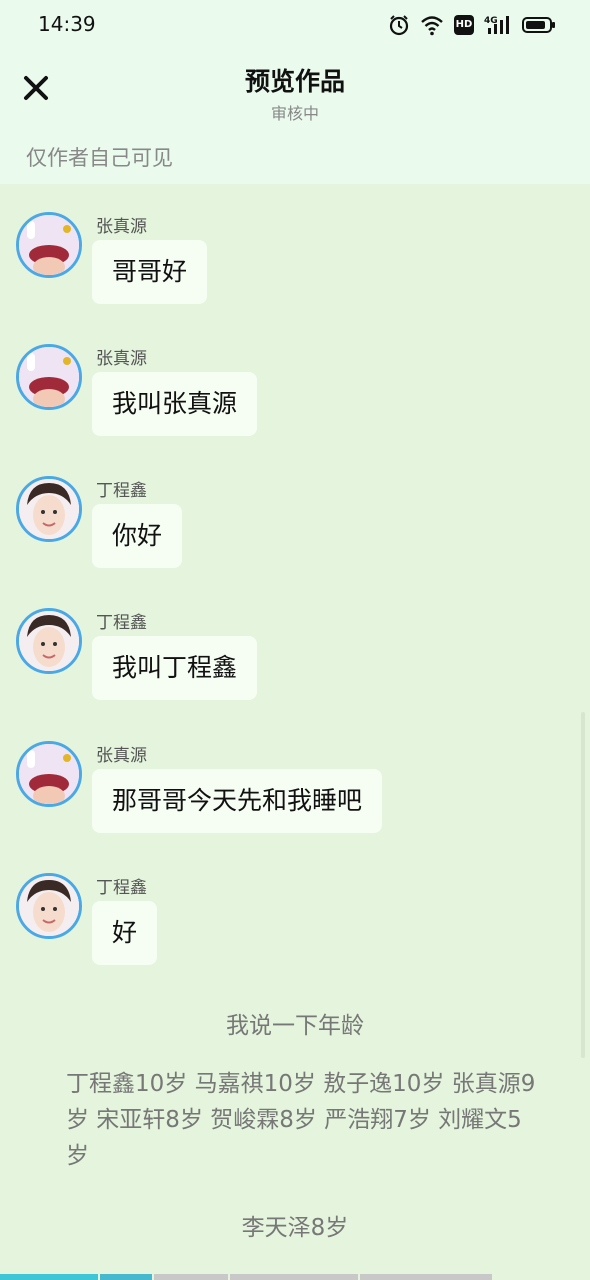  Describe the element at coordinates (583, 885) in the screenshot. I see `scrollbar` at that location.